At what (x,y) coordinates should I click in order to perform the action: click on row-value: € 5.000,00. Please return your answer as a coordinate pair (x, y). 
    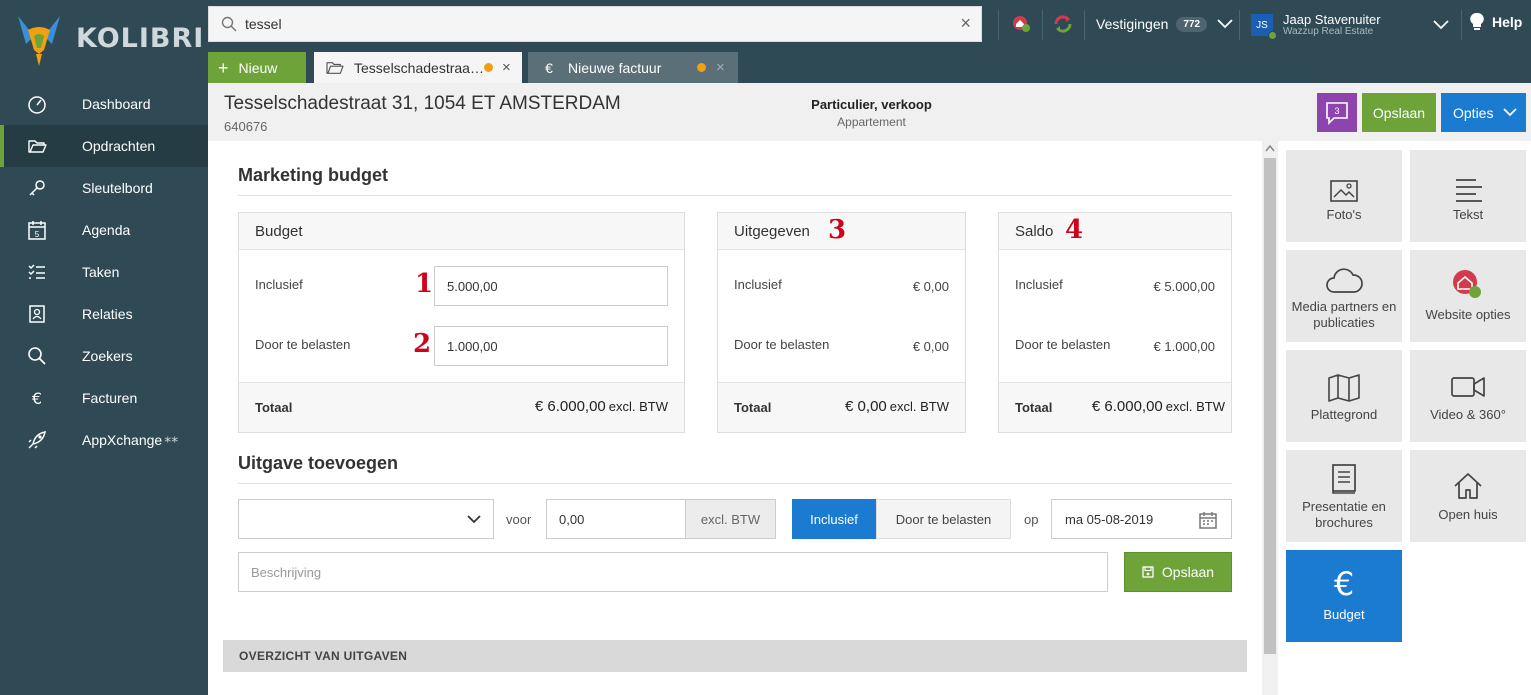
    Looking at the image, I should click on (1184, 286).